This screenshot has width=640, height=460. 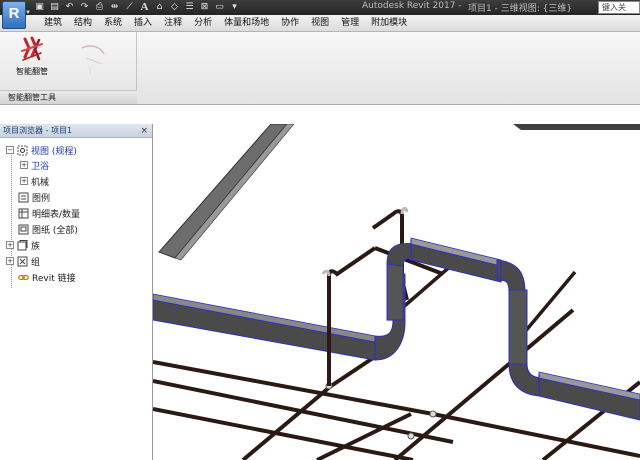 I want to click on tab-massing-site: 体量和场地, so click(x=246, y=23).